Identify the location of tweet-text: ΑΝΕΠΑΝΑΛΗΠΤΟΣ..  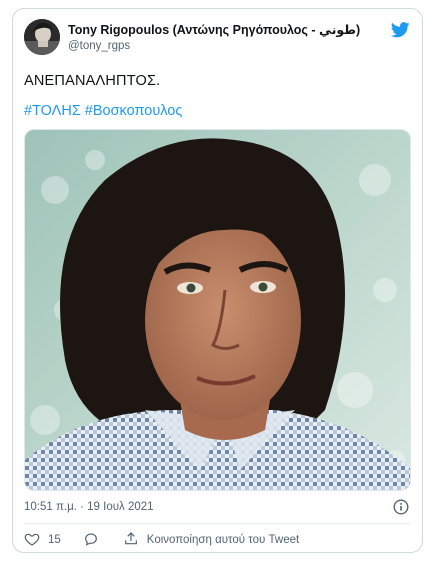
(92, 81).